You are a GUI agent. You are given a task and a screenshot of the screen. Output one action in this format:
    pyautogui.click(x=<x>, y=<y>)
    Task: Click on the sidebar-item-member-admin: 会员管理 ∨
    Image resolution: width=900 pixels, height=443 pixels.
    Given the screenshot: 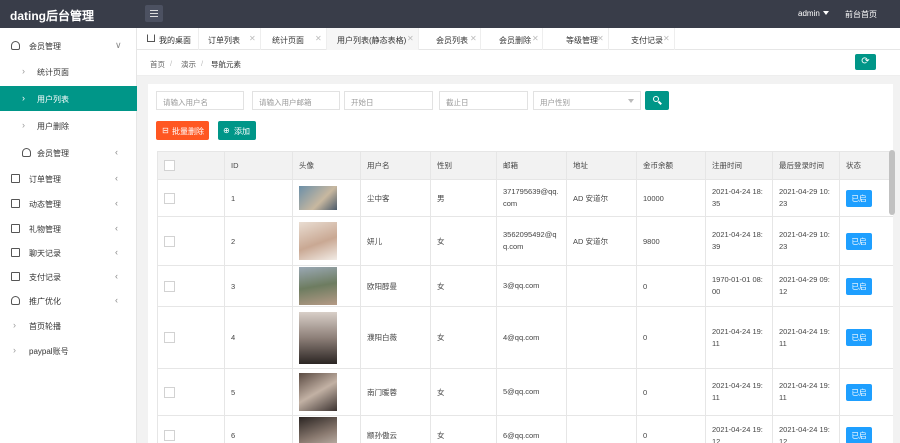 What is the action you would take?
    pyautogui.click(x=68, y=45)
    